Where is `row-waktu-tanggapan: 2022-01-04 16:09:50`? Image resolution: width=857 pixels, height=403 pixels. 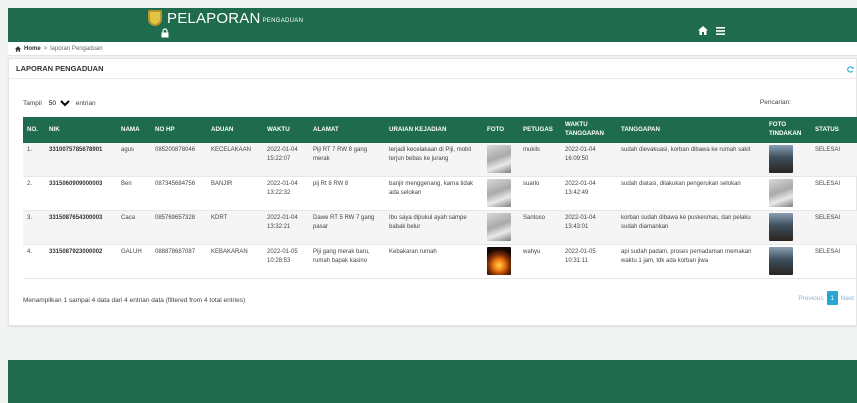 row-waktu-tanggapan: 2022-01-04 16:09:50 is located at coordinates (580, 154).